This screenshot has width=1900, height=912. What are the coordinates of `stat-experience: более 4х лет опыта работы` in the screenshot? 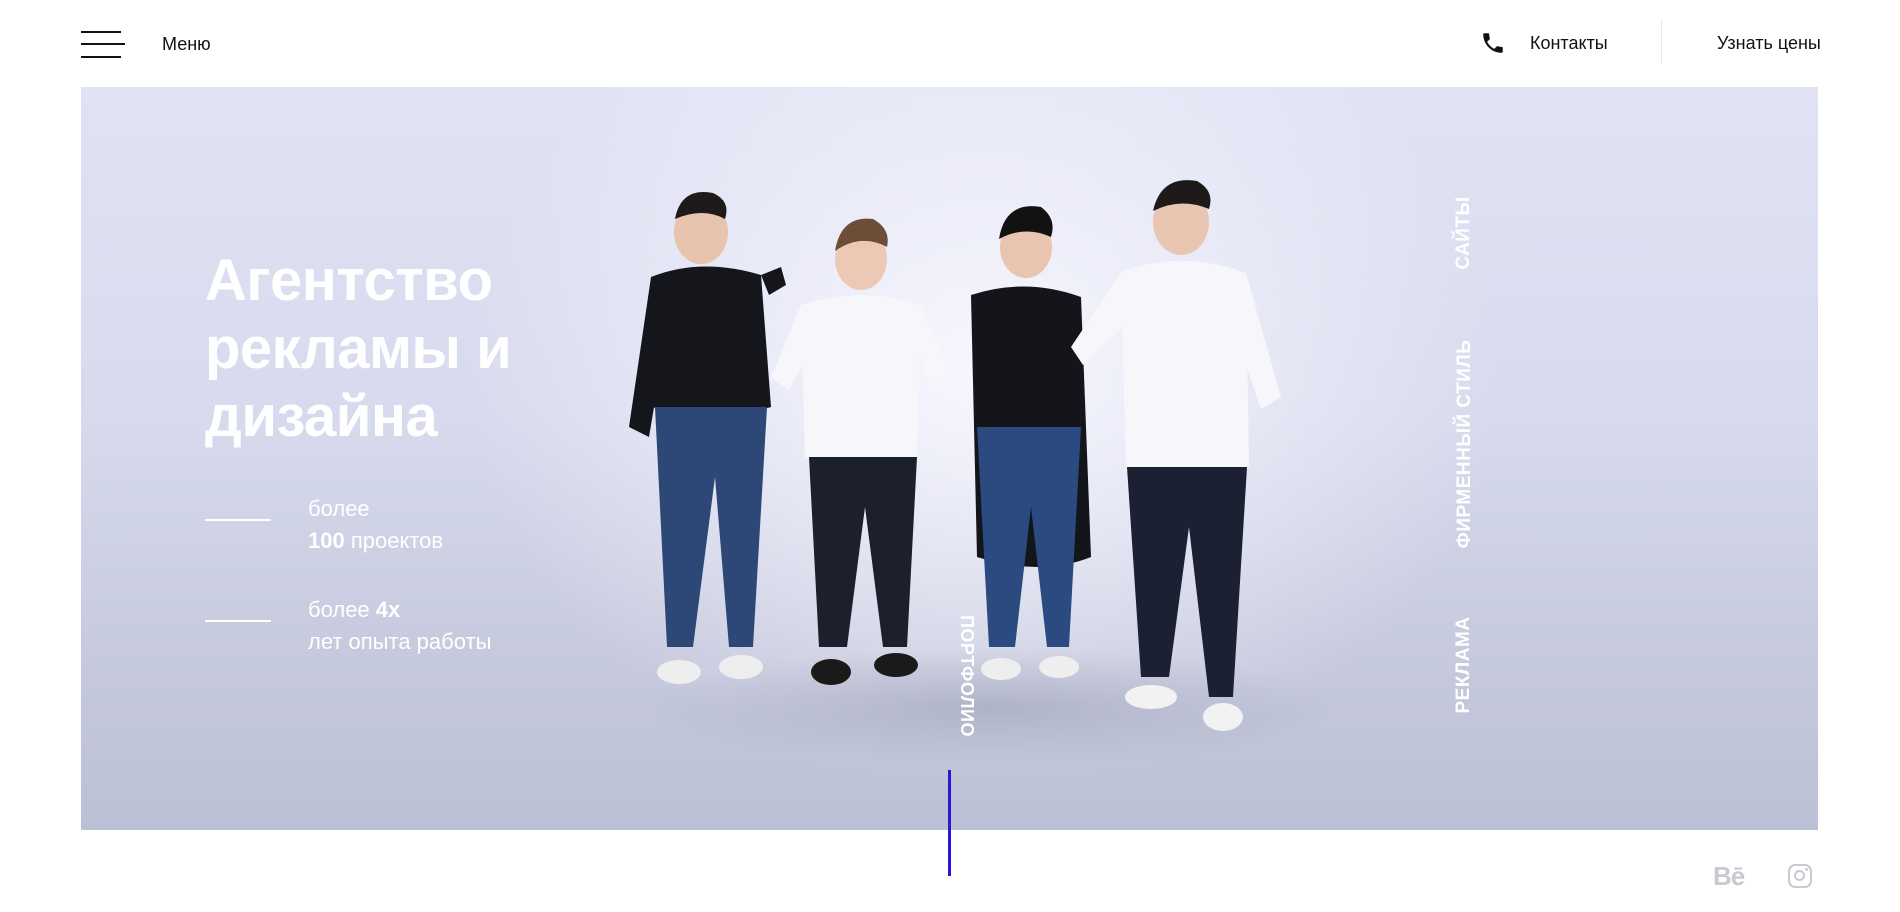 It's located at (348, 626).